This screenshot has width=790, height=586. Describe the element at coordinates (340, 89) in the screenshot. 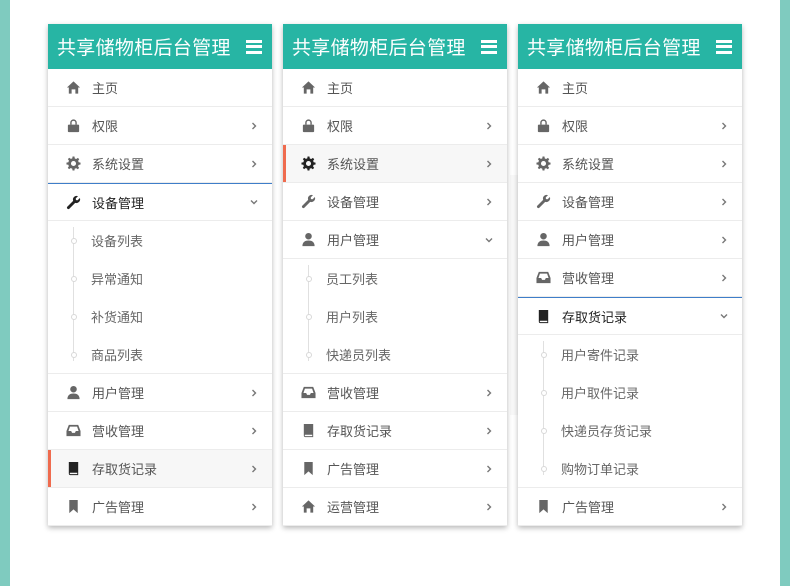

I see `sidebar-item-label: 主页` at that location.